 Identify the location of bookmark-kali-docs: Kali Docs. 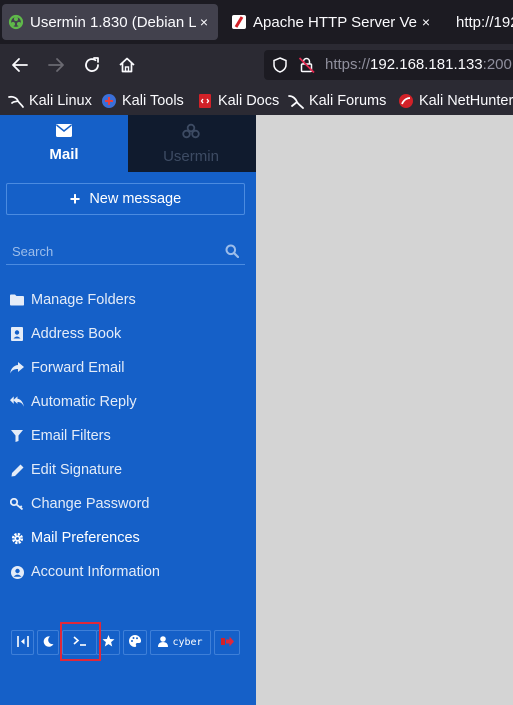
(238, 101).